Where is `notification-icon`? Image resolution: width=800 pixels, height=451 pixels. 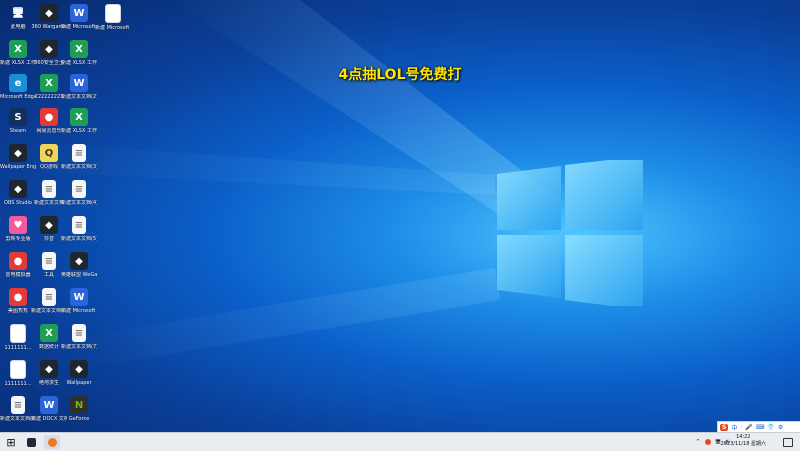
notification-icon is located at coordinates (788, 442).